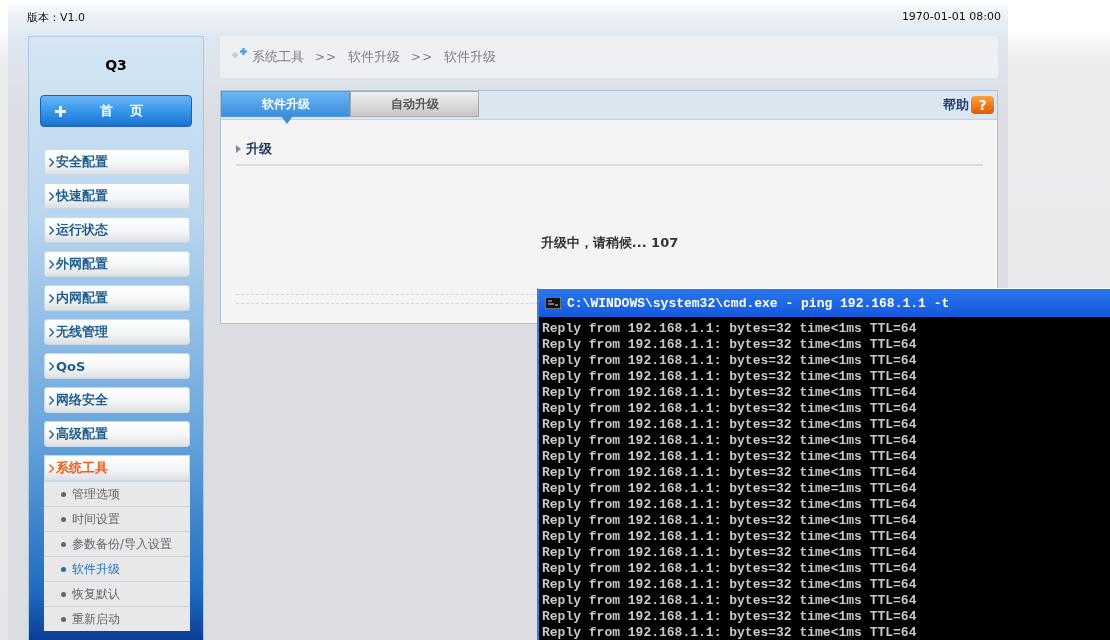 This screenshot has height=640, width=1110. What do you see at coordinates (117, 332) in the screenshot?
I see `menu-item: 无线管理` at bounding box center [117, 332].